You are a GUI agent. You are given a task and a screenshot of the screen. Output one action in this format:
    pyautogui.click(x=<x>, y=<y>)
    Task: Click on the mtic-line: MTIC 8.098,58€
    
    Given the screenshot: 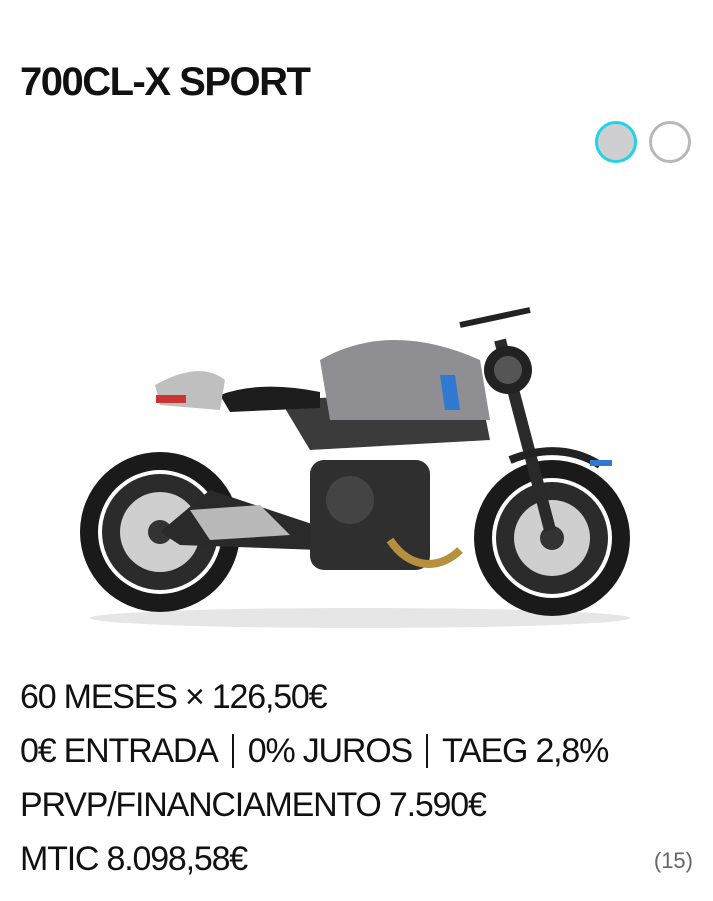 What is the action you would take?
    pyautogui.click(x=134, y=859)
    